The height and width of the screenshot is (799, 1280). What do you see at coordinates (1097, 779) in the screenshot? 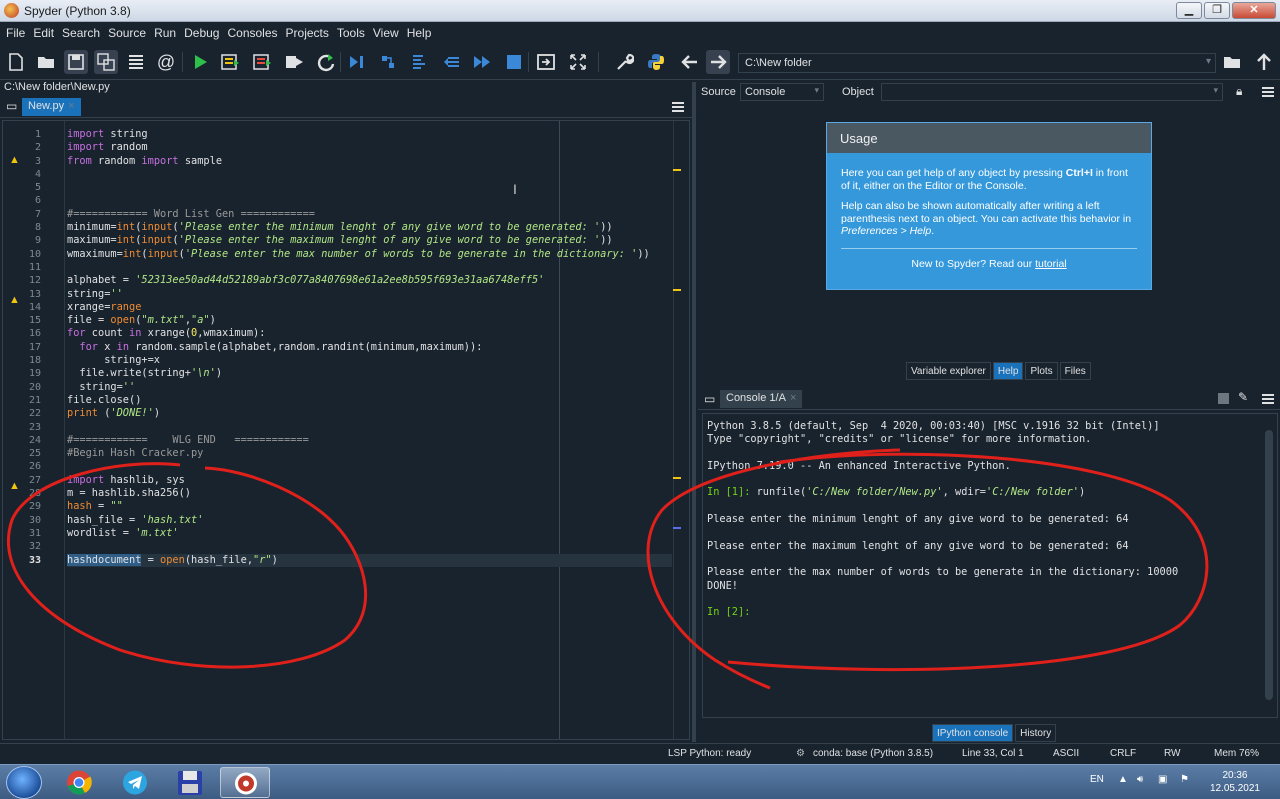
I see `language-indicator: EN` at bounding box center [1097, 779].